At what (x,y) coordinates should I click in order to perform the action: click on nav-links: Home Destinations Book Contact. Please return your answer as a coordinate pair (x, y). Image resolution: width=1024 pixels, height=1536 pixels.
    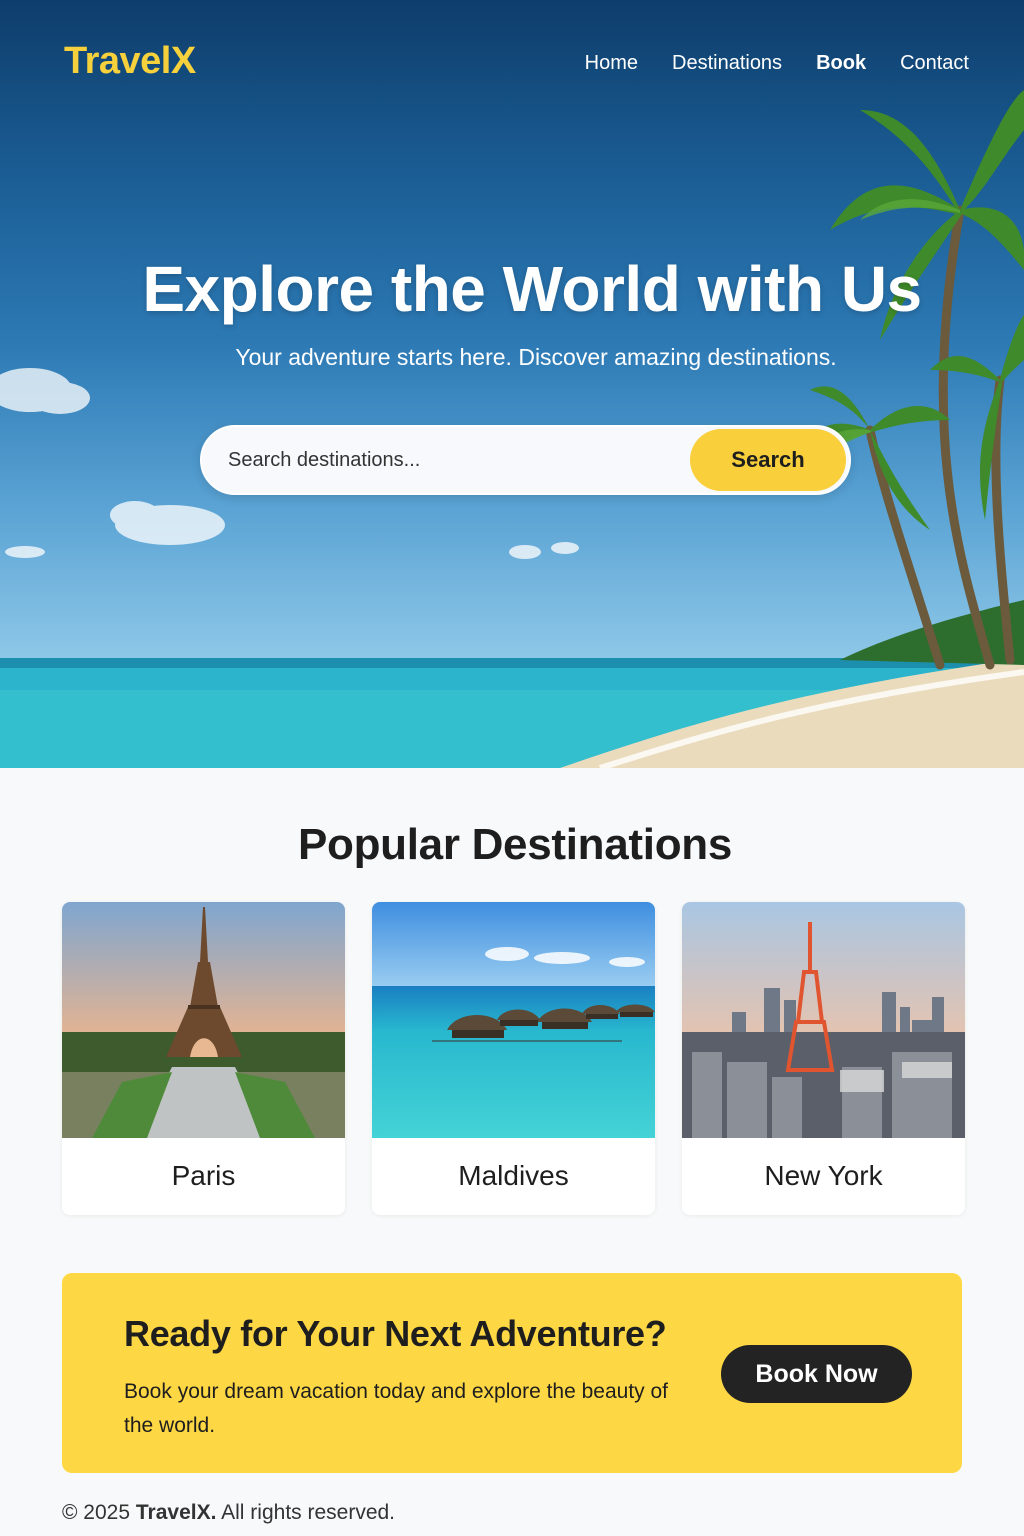
    Looking at the image, I should click on (777, 63).